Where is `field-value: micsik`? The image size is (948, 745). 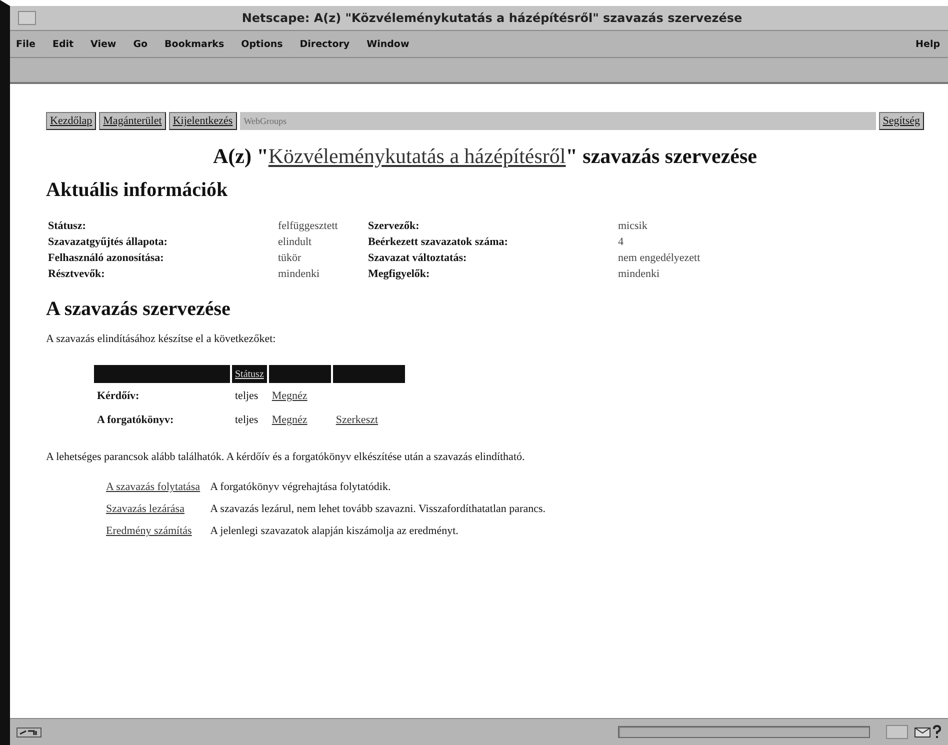 field-value: micsik is located at coordinates (633, 226).